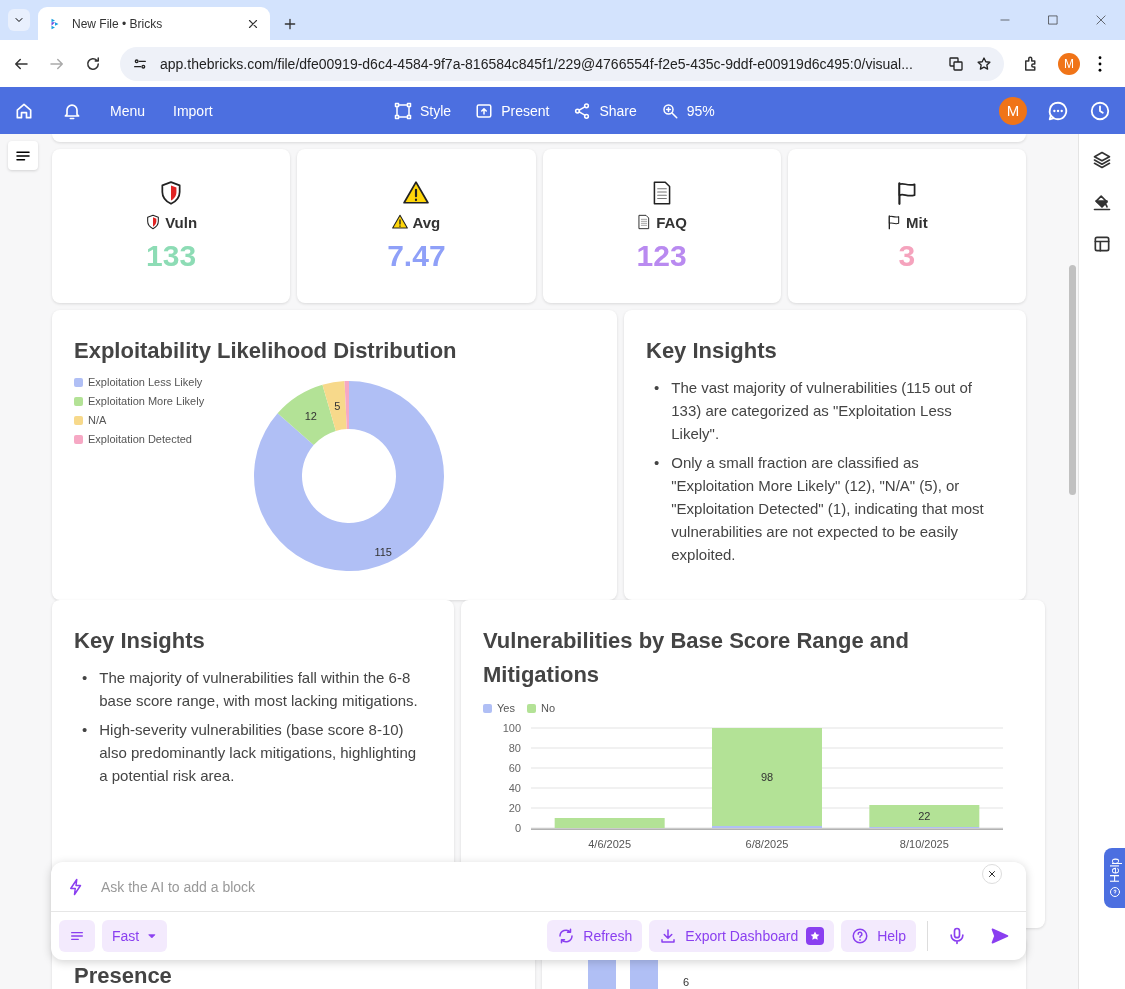 Image resolution: width=1125 pixels, height=989 pixels. What do you see at coordinates (426, 222) in the screenshot?
I see `stat-label: Avg` at bounding box center [426, 222].